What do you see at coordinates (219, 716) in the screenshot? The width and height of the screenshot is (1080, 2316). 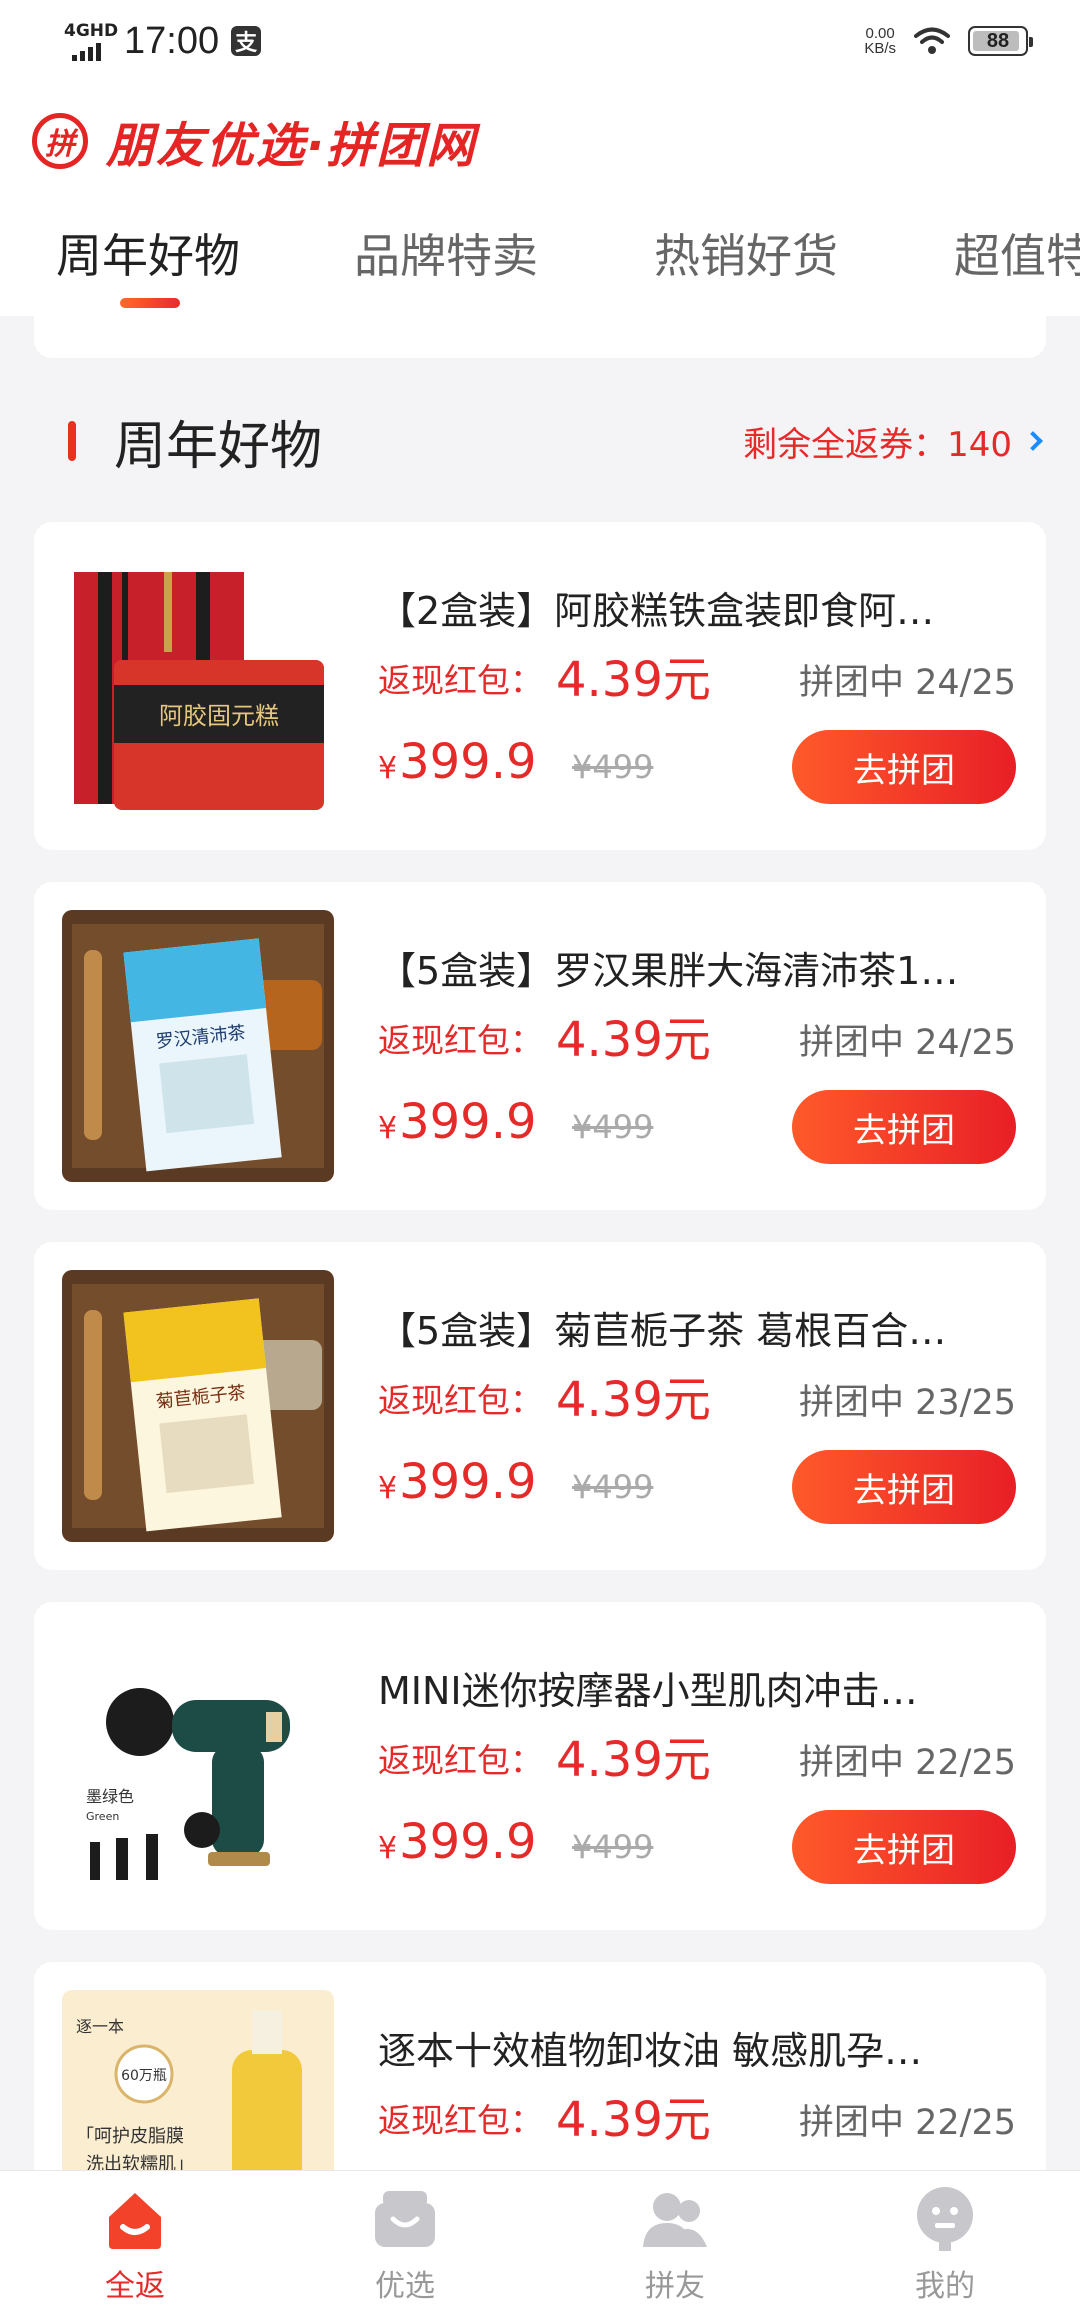 I see `product-image-label: 阿胶固元糕` at bounding box center [219, 716].